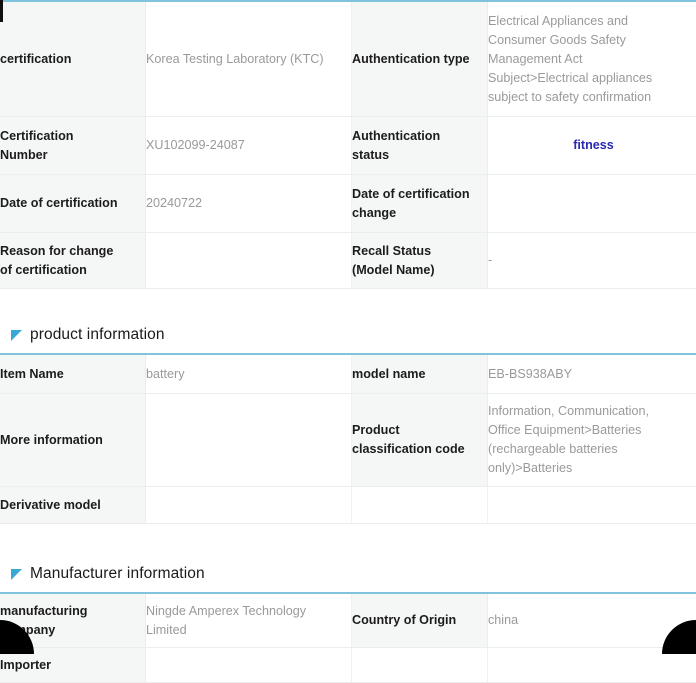  Describe the element at coordinates (592, 204) in the screenshot. I see `row-value-date-of-certification-change` at that location.